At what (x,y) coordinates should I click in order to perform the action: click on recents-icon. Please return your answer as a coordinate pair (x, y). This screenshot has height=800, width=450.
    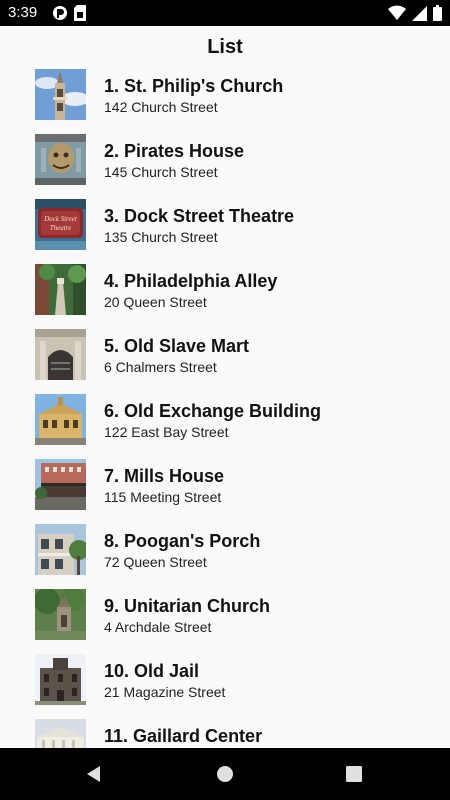
    Looking at the image, I should click on (354, 774).